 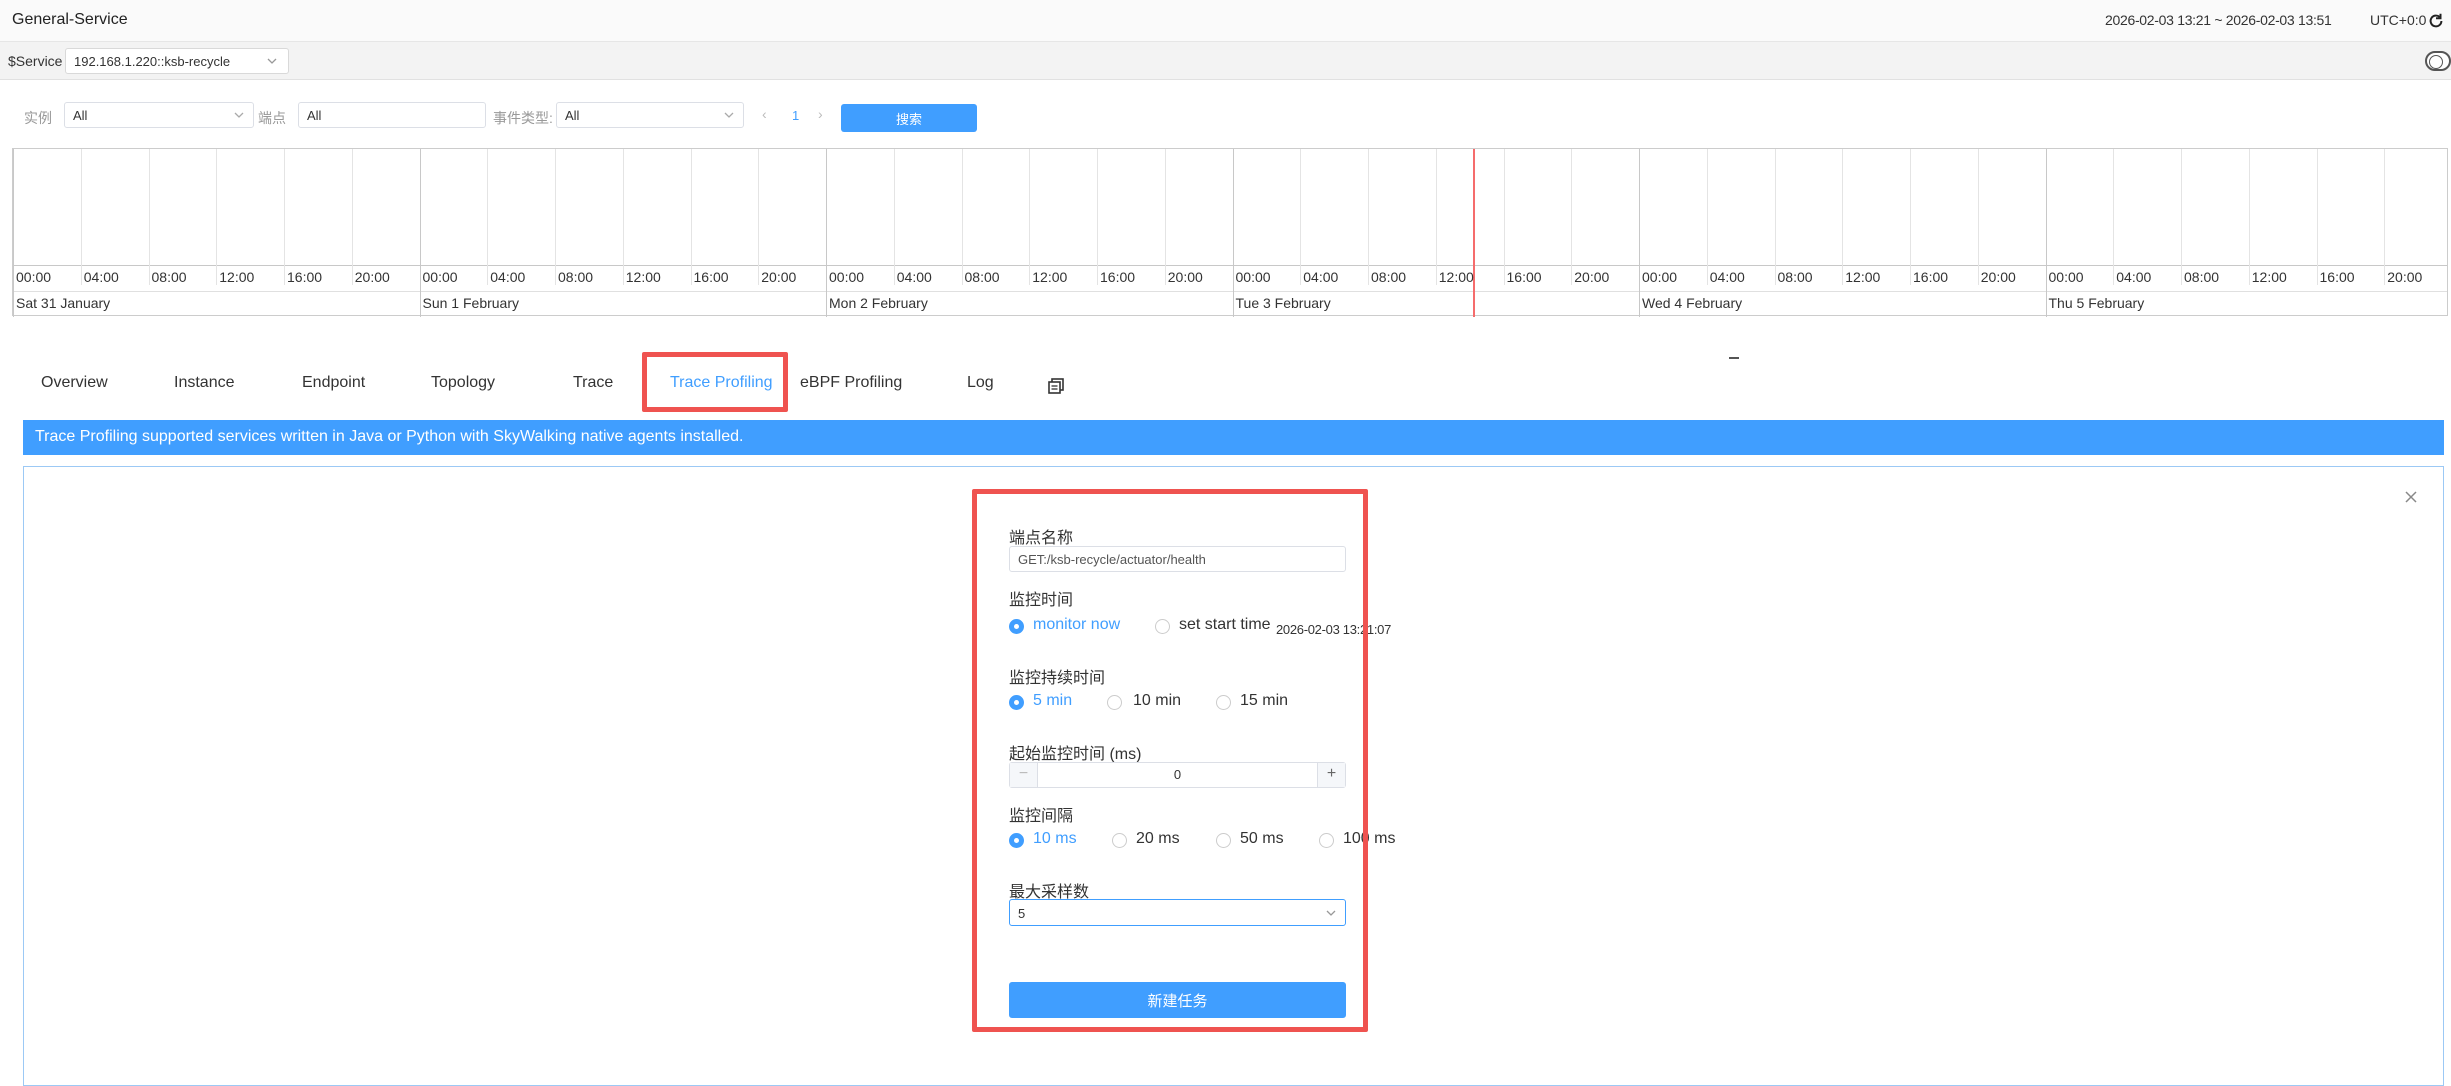 I want to click on pager-current-page: 1, so click(x=795, y=115).